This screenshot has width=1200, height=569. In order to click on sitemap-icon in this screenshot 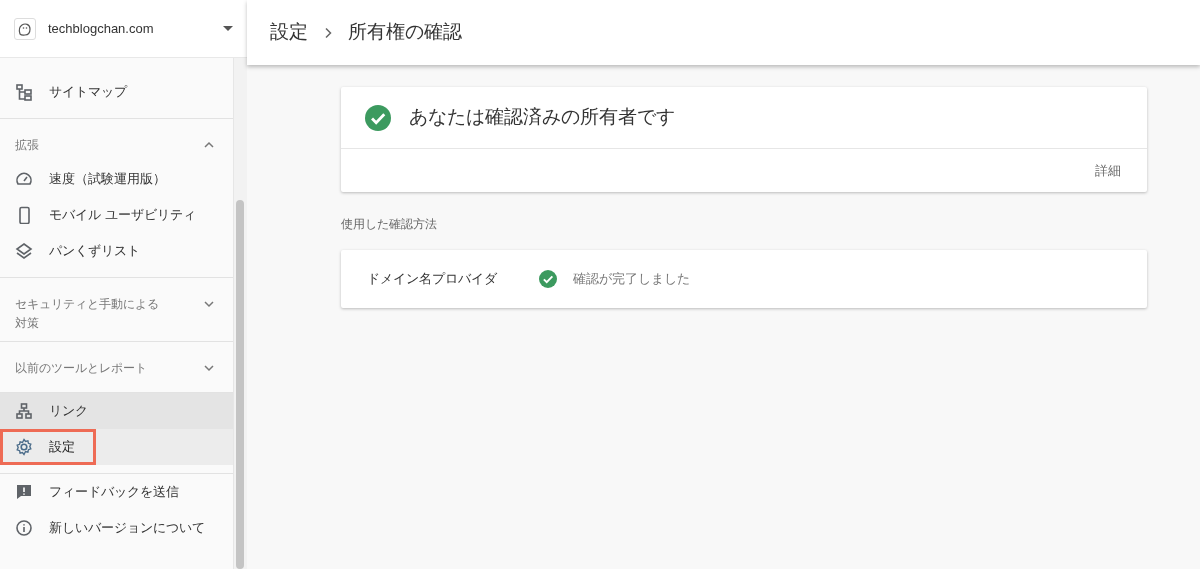, I will do `click(24, 92)`.